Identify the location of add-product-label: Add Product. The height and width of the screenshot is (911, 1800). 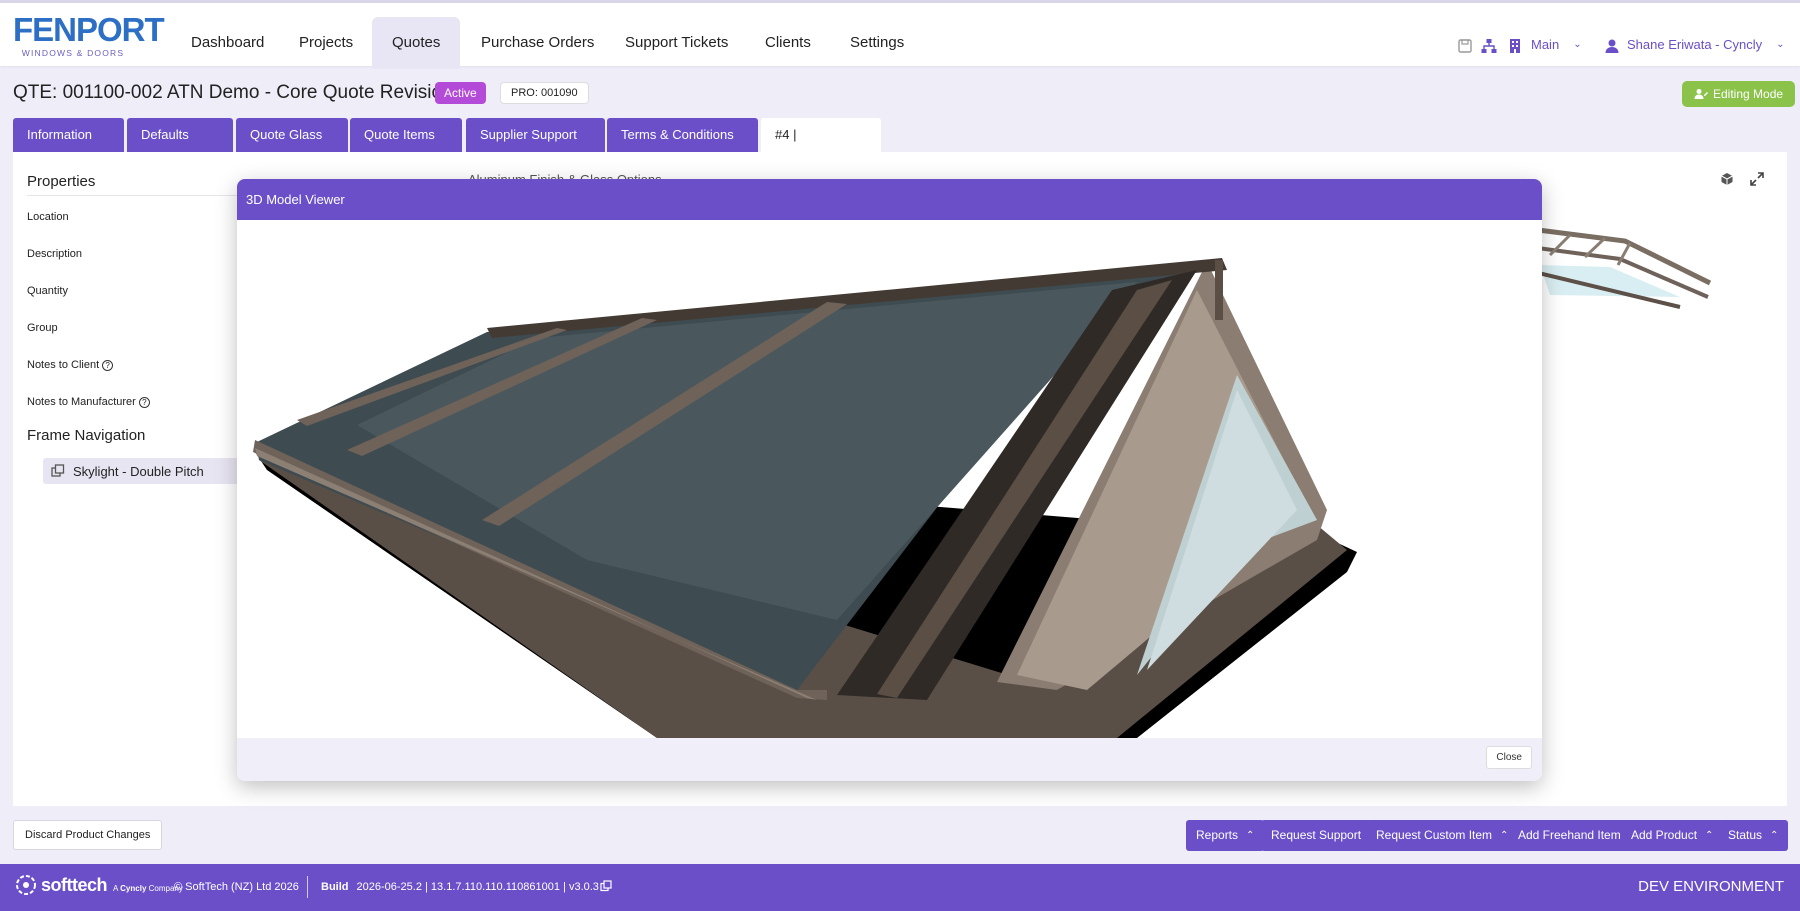
(1664, 835).